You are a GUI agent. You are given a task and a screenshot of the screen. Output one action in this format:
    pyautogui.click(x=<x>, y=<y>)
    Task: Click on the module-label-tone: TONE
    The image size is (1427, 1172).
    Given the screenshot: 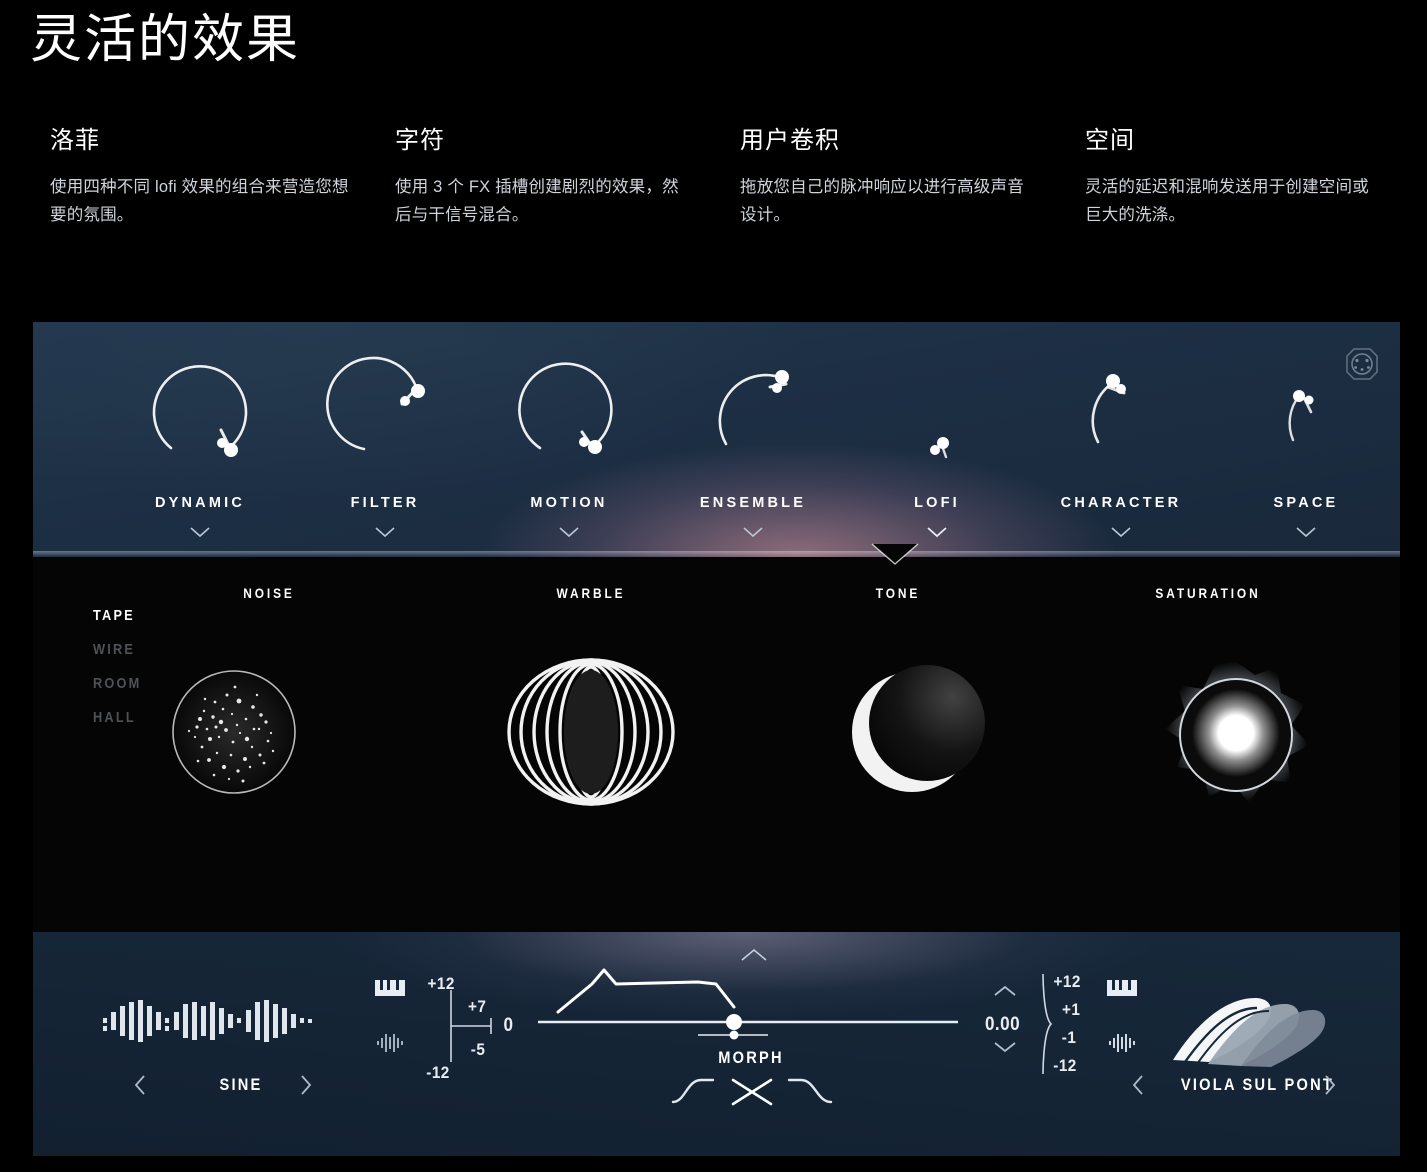 What is the action you would take?
    pyautogui.click(x=898, y=593)
    